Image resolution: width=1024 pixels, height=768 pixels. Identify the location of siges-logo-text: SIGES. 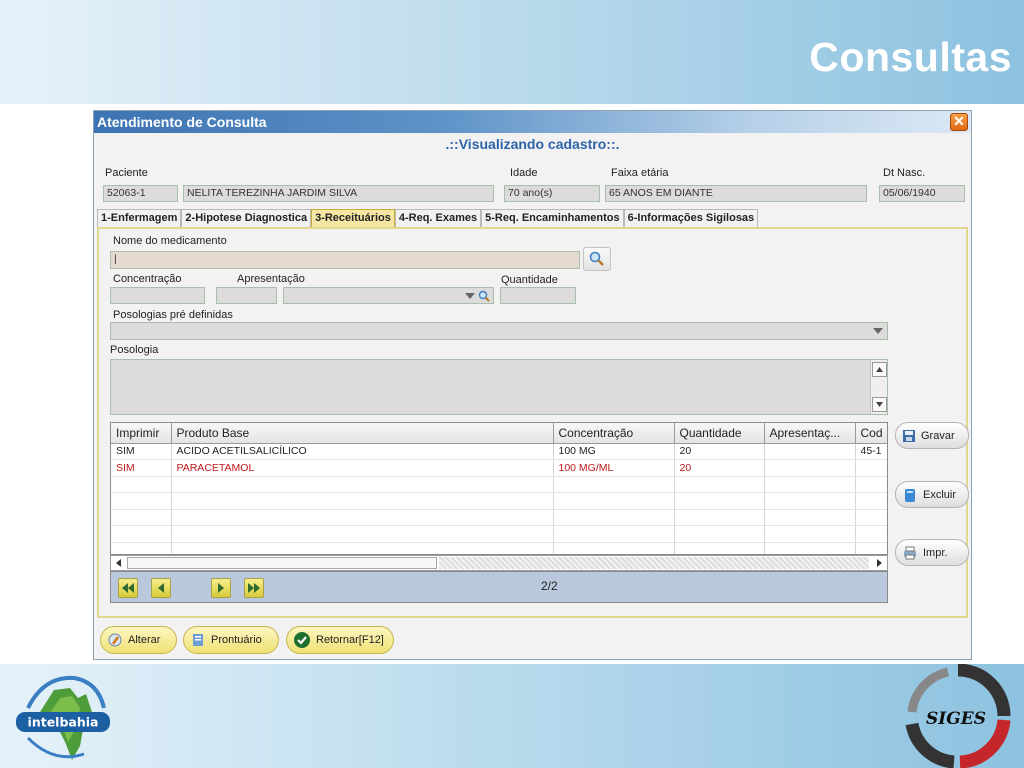
(956, 719).